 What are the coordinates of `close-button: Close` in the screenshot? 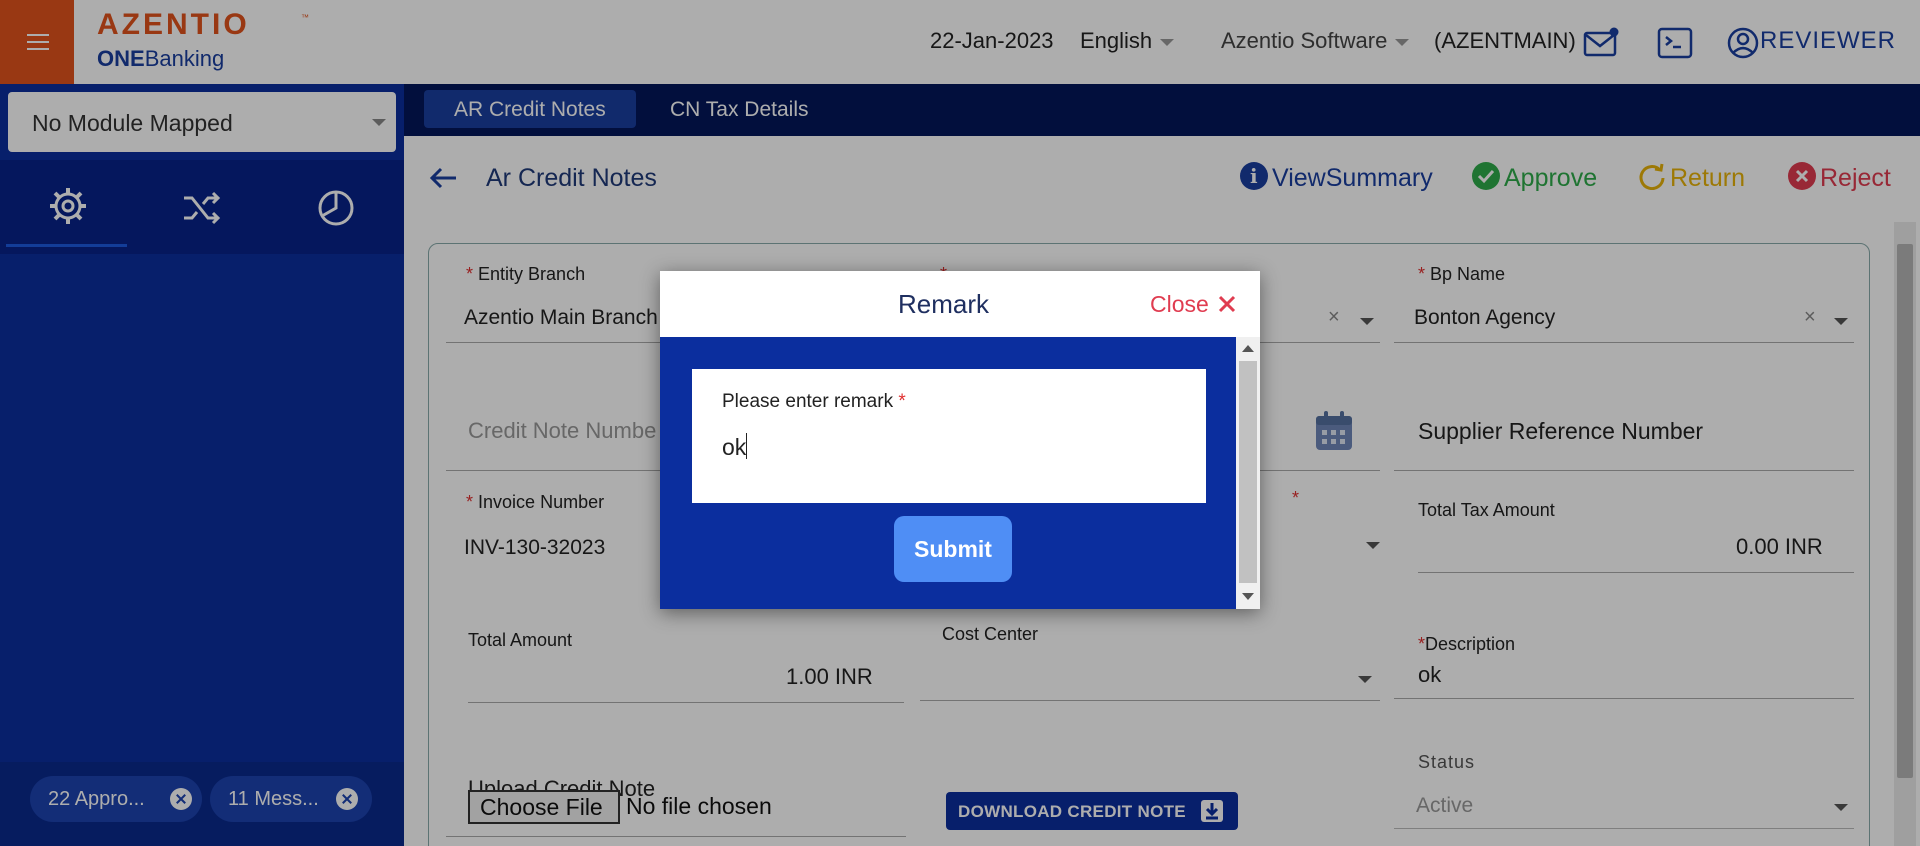 It's located at (1193, 304).